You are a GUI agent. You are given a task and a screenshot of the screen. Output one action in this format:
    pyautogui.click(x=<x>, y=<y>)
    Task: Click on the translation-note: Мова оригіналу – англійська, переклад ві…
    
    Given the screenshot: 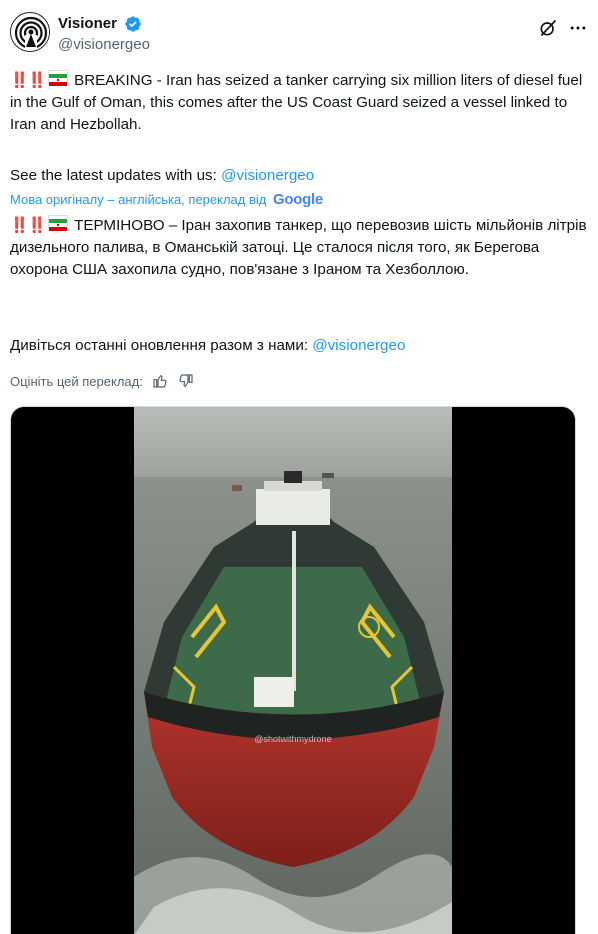 What is the action you would take?
    pyautogui.click(x=166, y=200)
    